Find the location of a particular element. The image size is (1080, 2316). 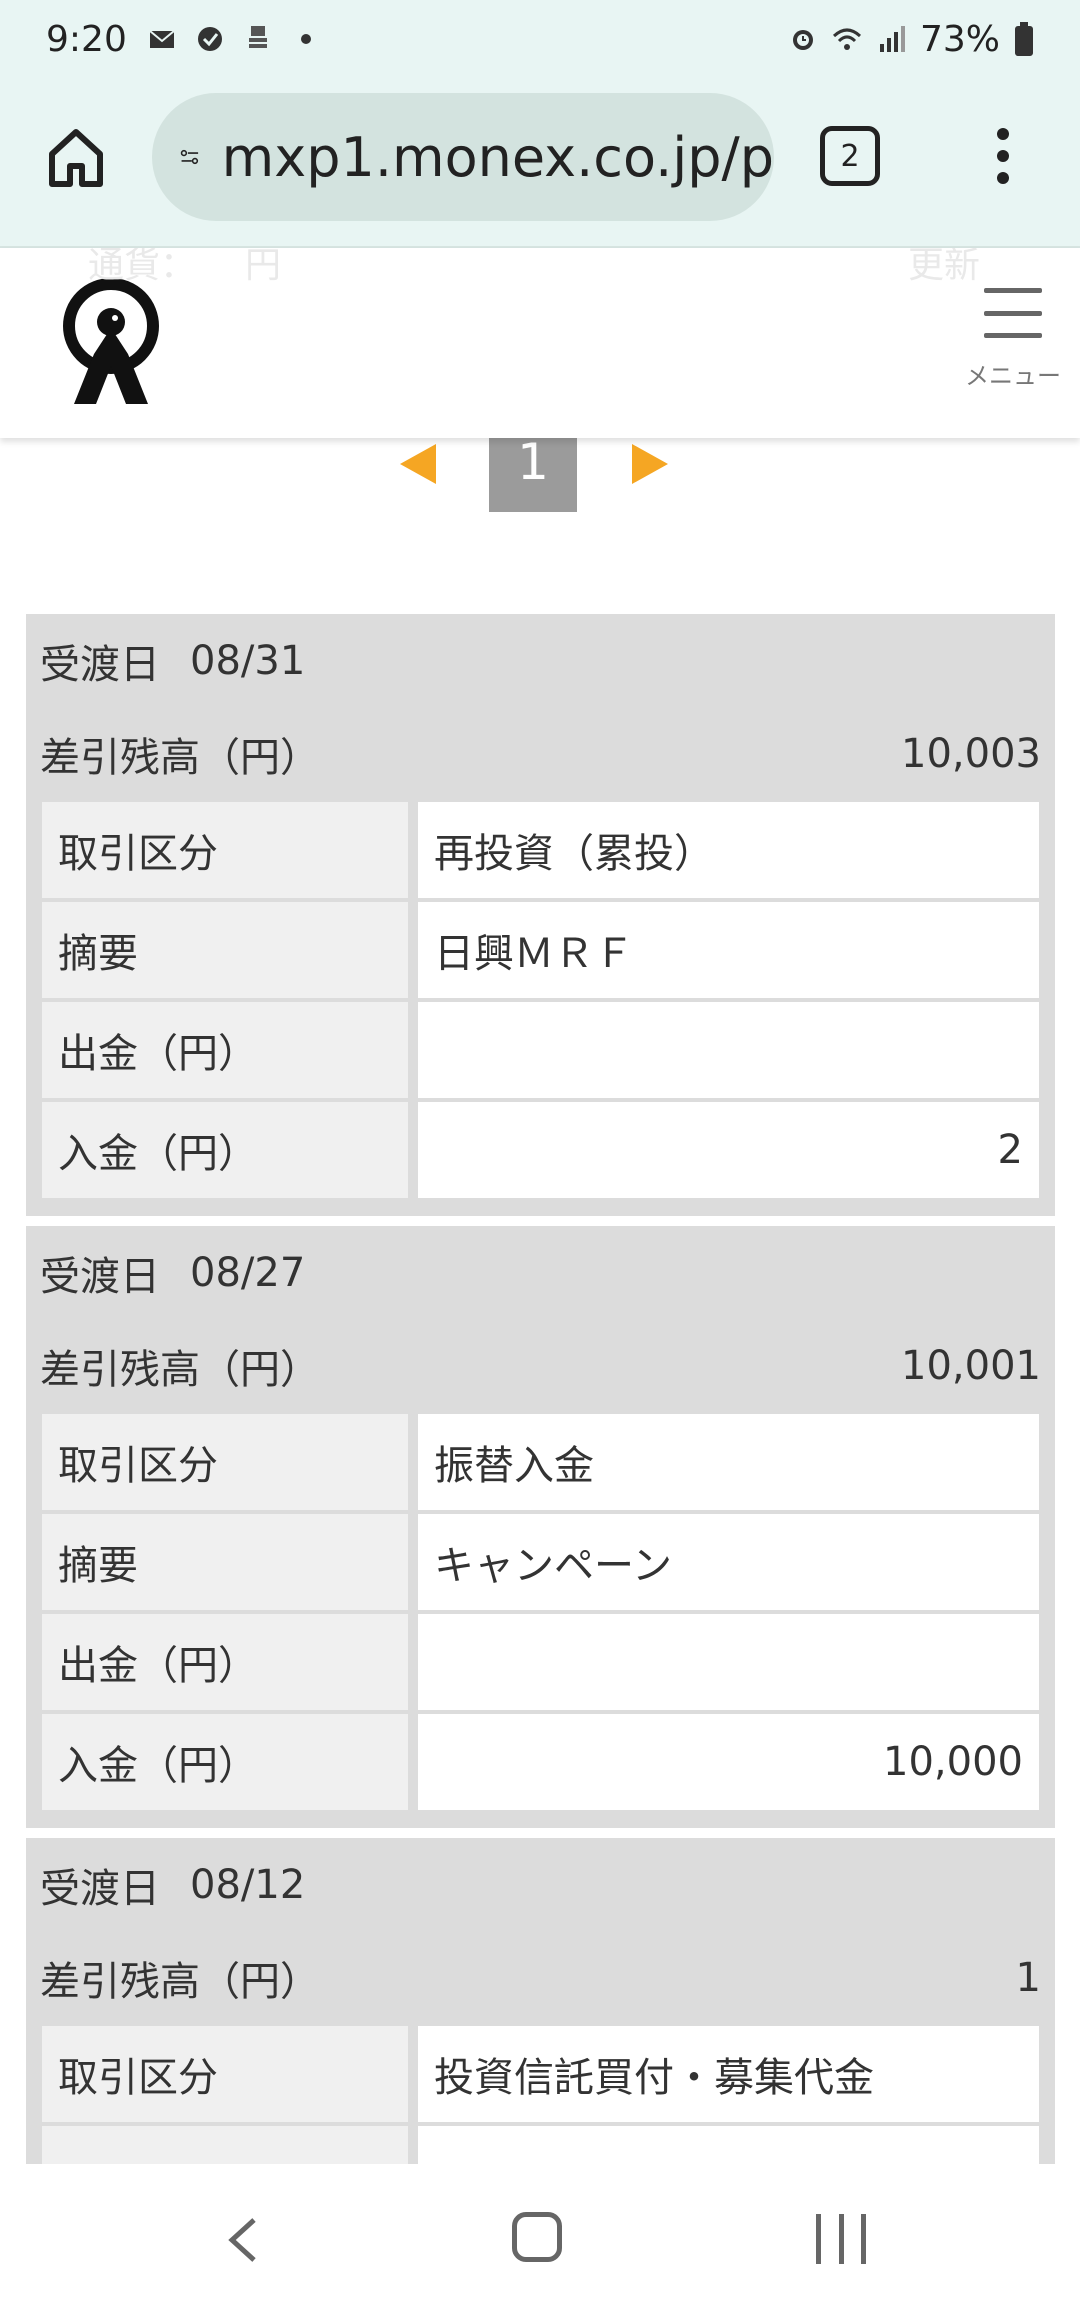

record-balance-row: 差引残高（円） 1 is located at coordinates (540, 1978).